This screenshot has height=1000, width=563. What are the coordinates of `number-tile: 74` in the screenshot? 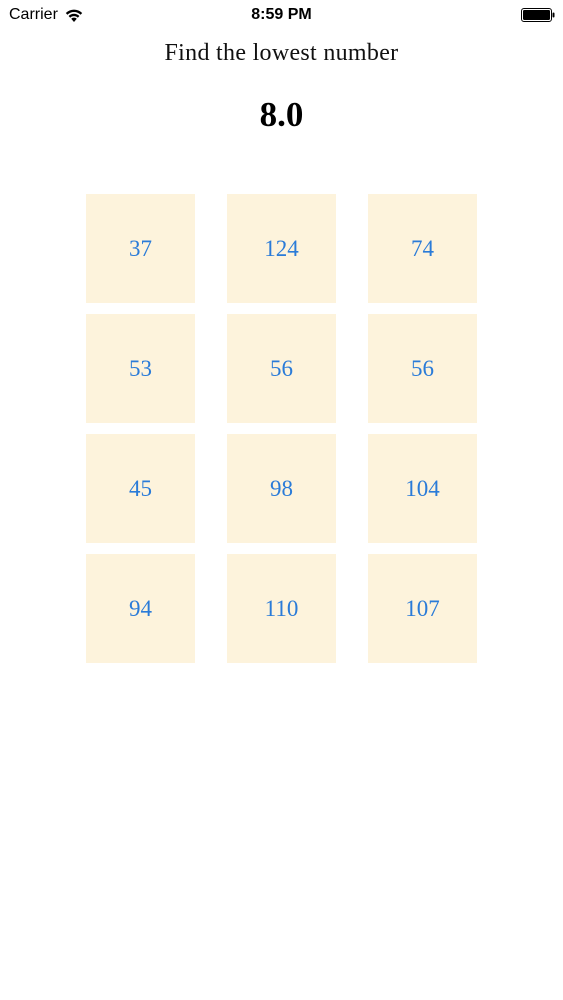 It's located at (422, 248).